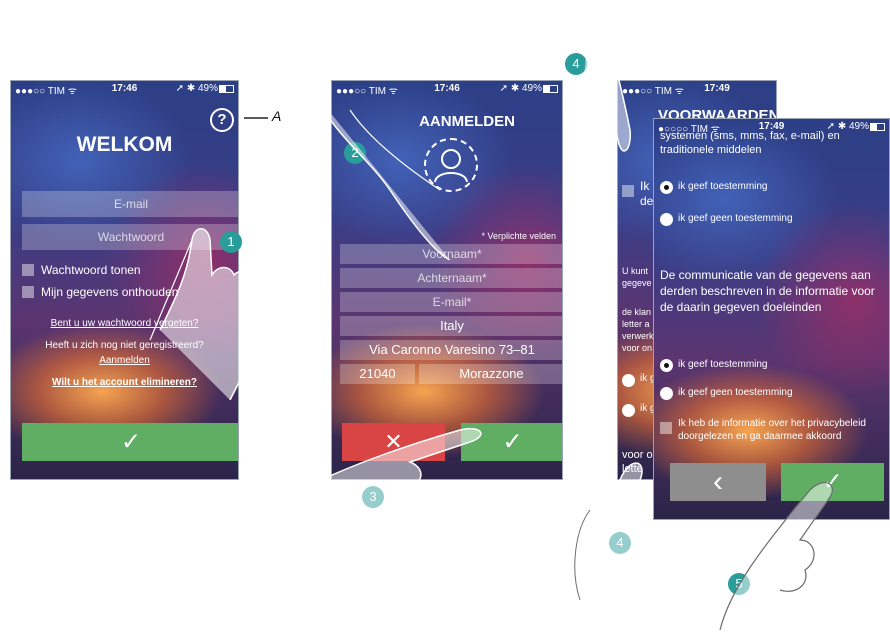 The width and height of the screenshot is (890, 634). Describe the element at coordinates (124, 382) in the screenshot. I see `delete-account-link: Wilt u het account elimineren?` at that location.